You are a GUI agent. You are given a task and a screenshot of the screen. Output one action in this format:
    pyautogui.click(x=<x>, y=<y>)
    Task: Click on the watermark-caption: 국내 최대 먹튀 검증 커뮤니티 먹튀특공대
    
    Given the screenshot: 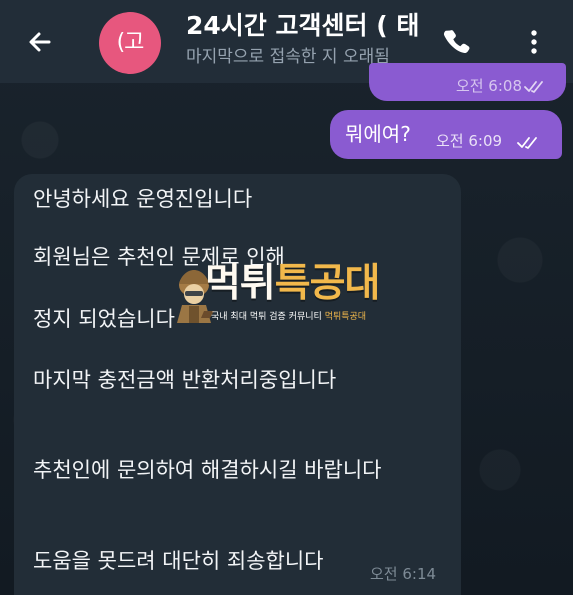 What is the action you would take?
    pyautogui.click(x=289, y=317)
    